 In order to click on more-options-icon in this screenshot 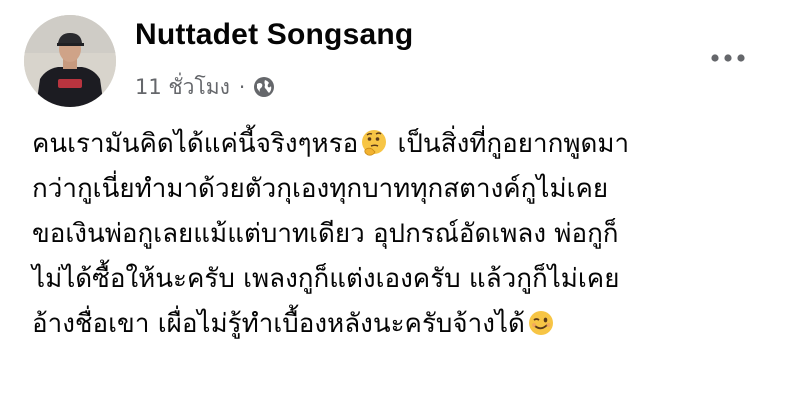, I will do `click(728, 58)`.